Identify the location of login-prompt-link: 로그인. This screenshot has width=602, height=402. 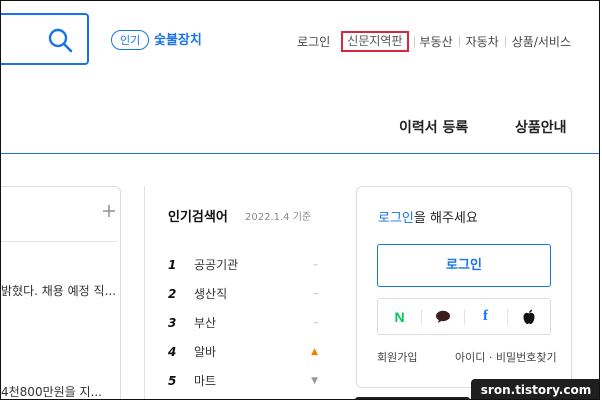
(396, 218).